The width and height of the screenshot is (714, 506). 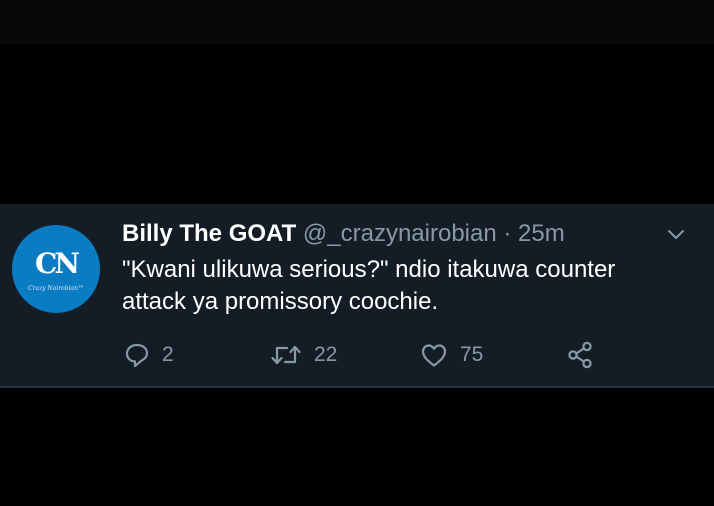 I want to click on tweet-timestamp: 25m, so click(x=541, y=233).